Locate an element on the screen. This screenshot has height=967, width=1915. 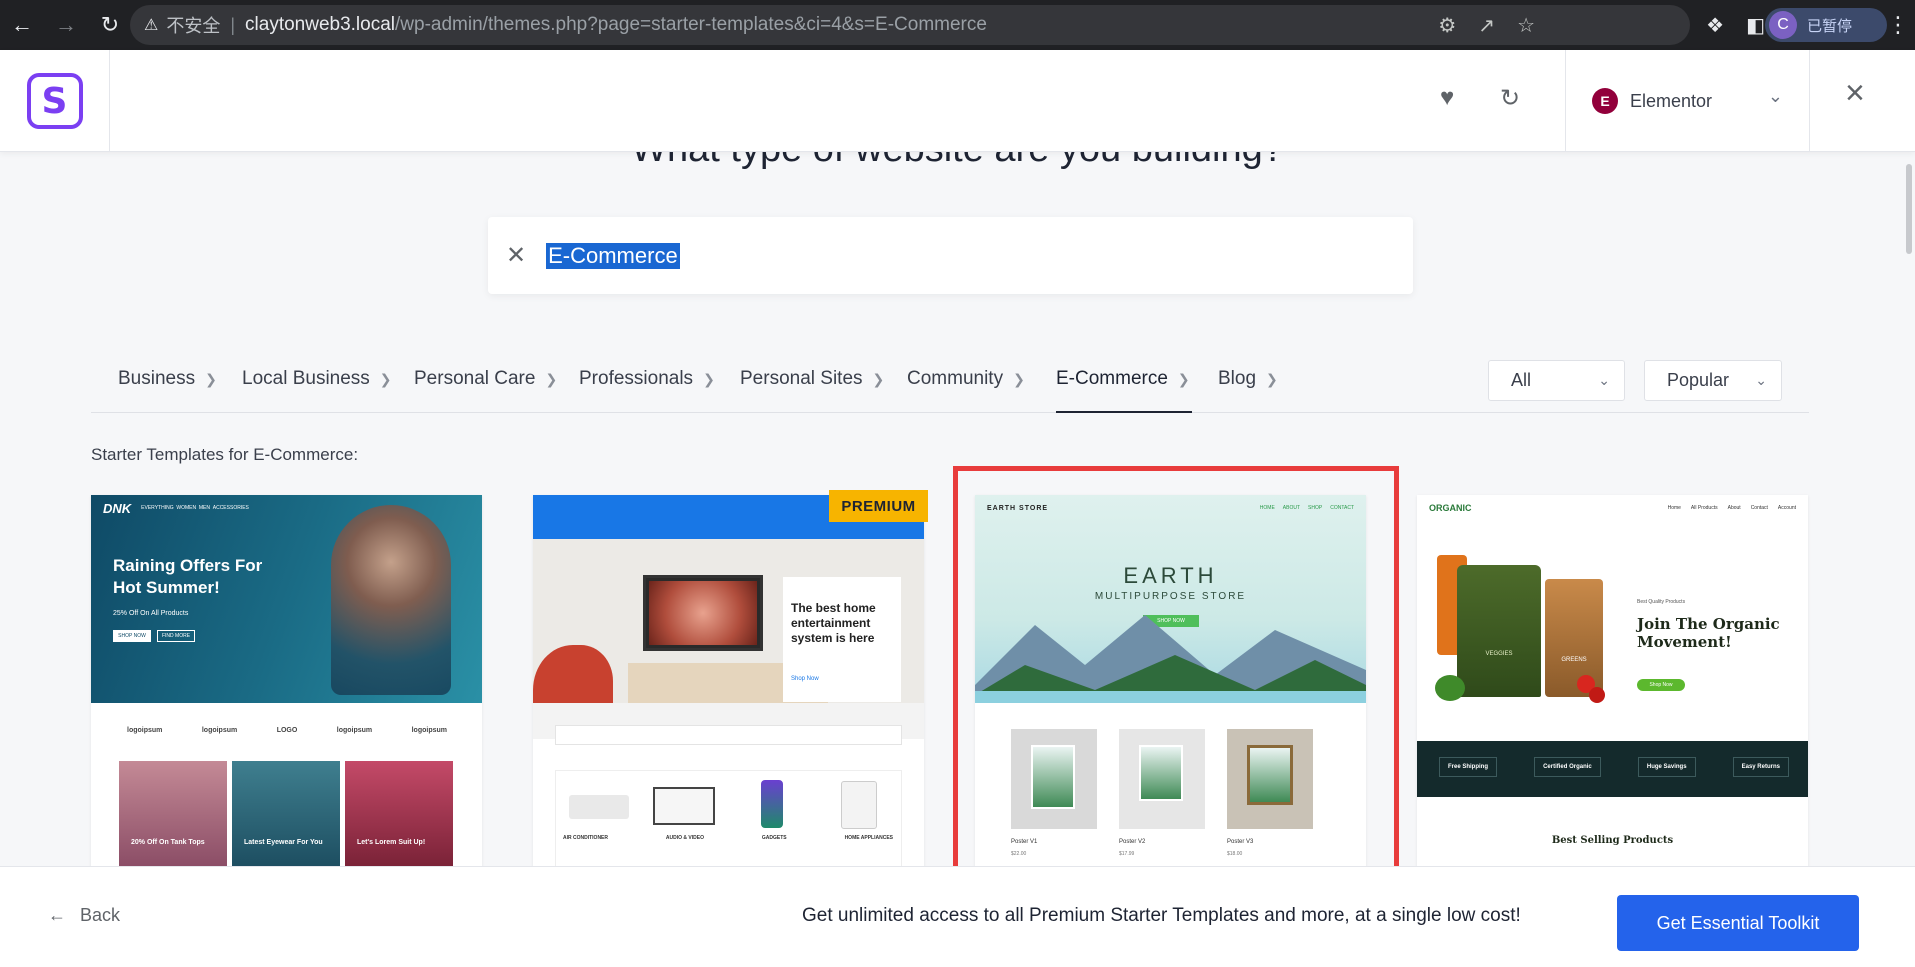
template-brand: EARTH STORE is located at coordinates (1018, 508).